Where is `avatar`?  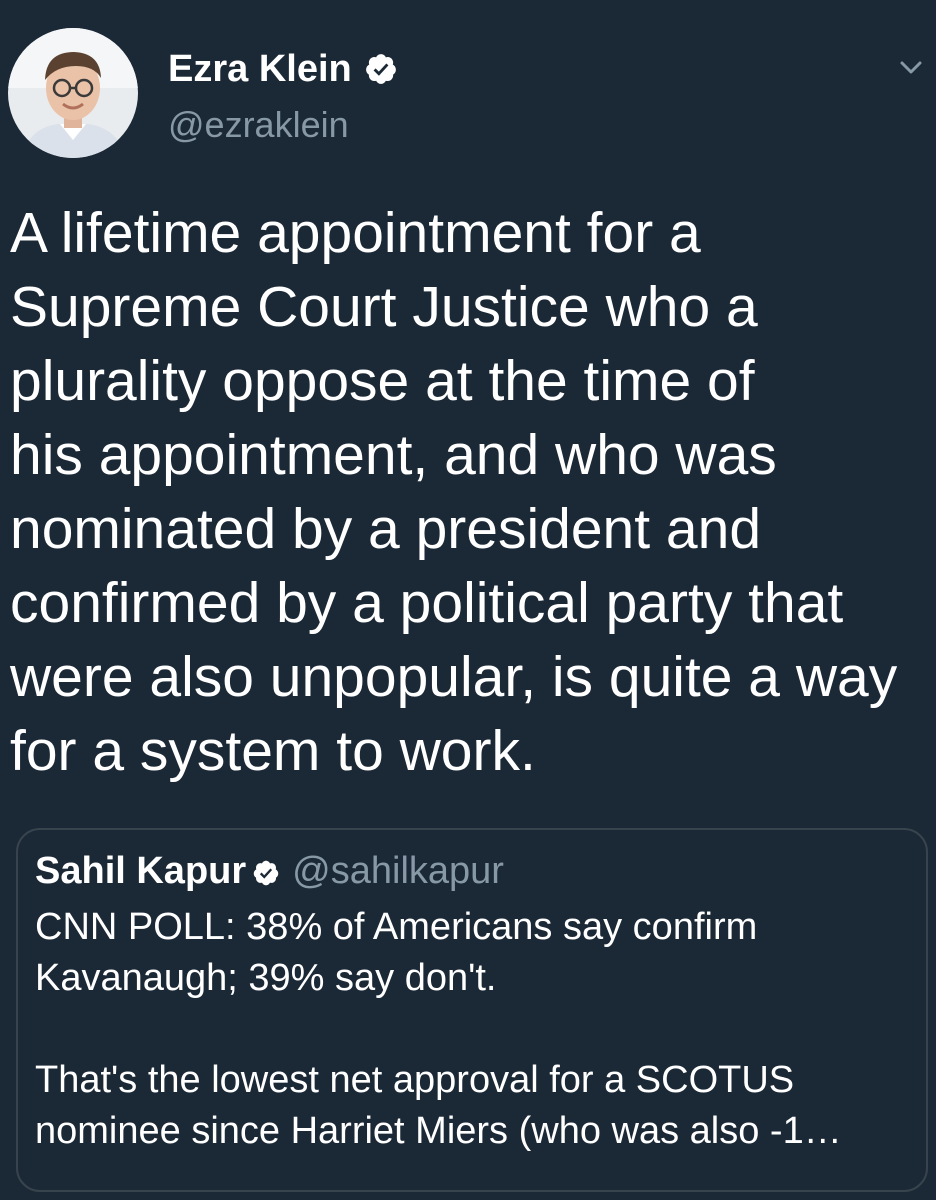
avatar is located at coordinates (73, 93).